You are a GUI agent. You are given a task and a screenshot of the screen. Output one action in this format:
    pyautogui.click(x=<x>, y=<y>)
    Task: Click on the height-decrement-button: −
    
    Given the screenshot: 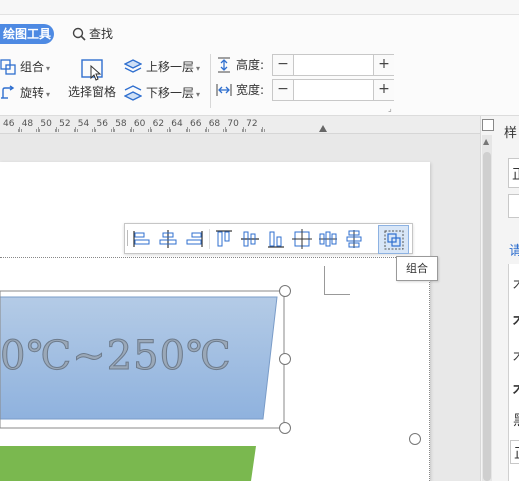 What is the action you would take?
    pyautogui.click(x=283, y=65)
    